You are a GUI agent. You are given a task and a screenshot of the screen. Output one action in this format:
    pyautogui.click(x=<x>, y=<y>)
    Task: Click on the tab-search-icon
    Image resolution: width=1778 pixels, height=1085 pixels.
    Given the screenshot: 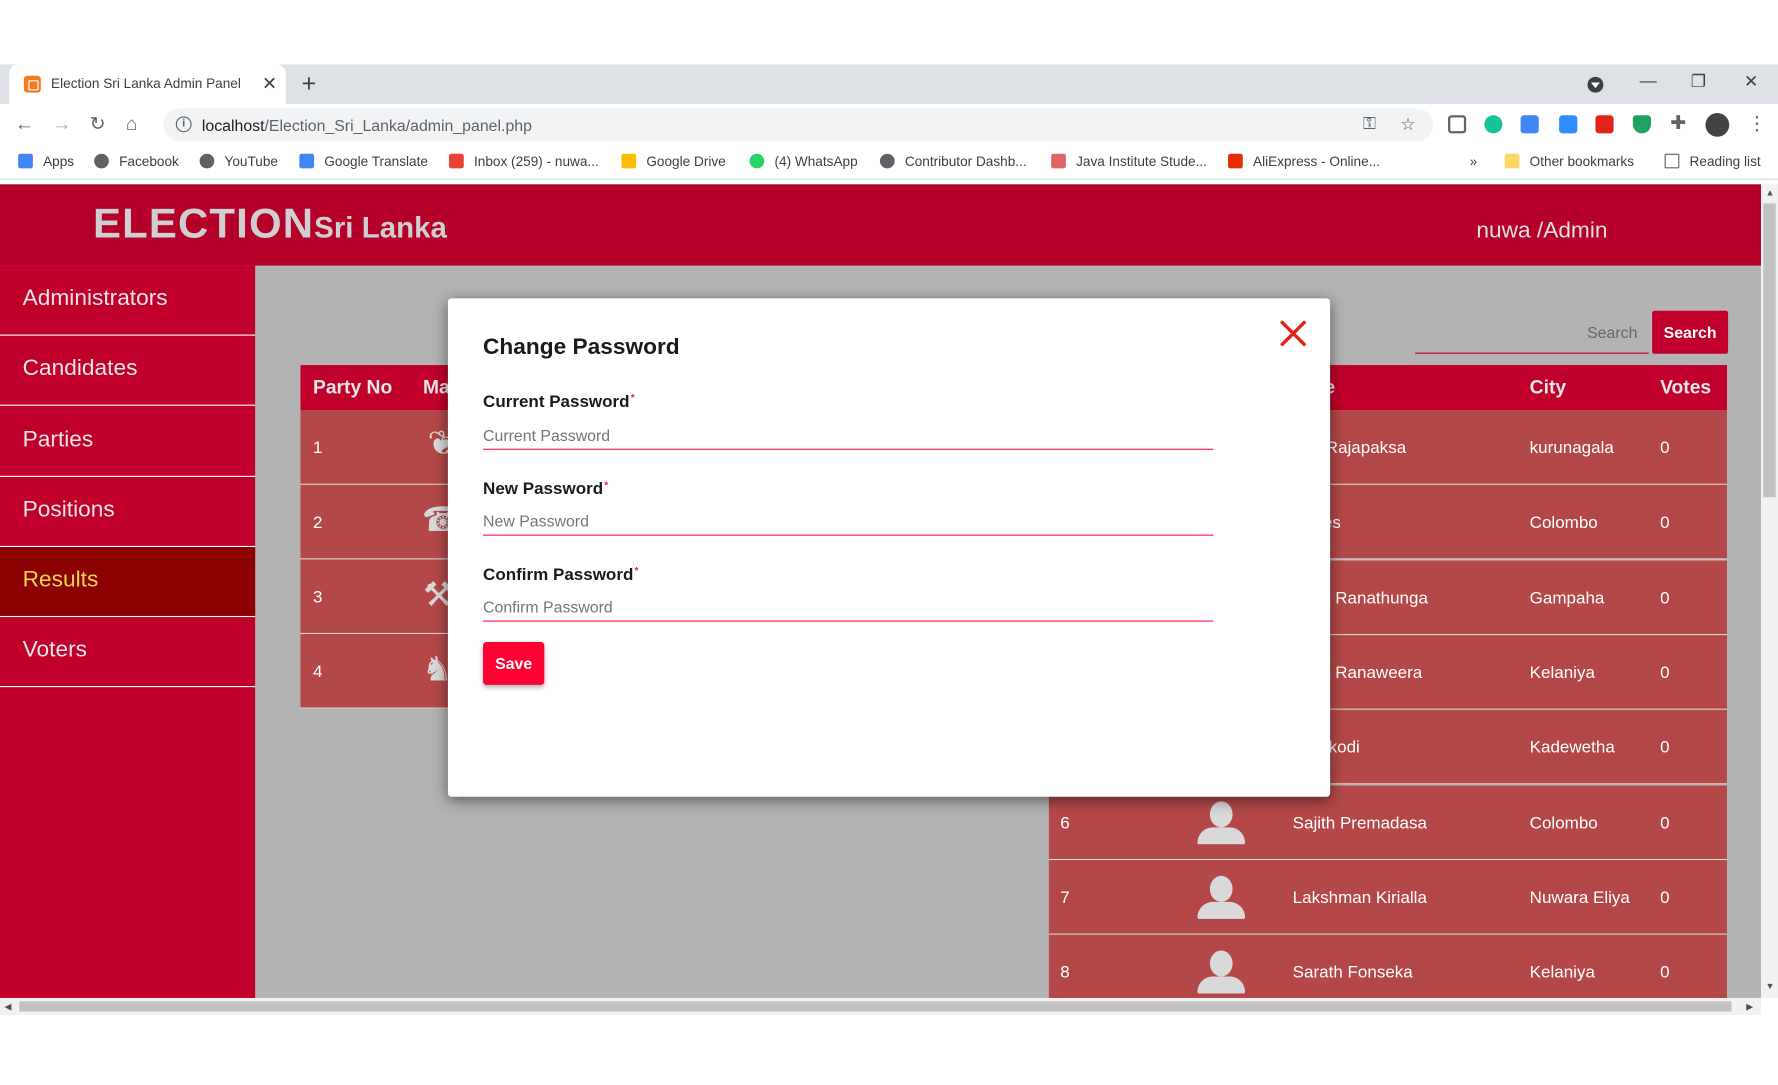 What is the action you would take?
    pyautogui.click(x=1595, y=84)
    